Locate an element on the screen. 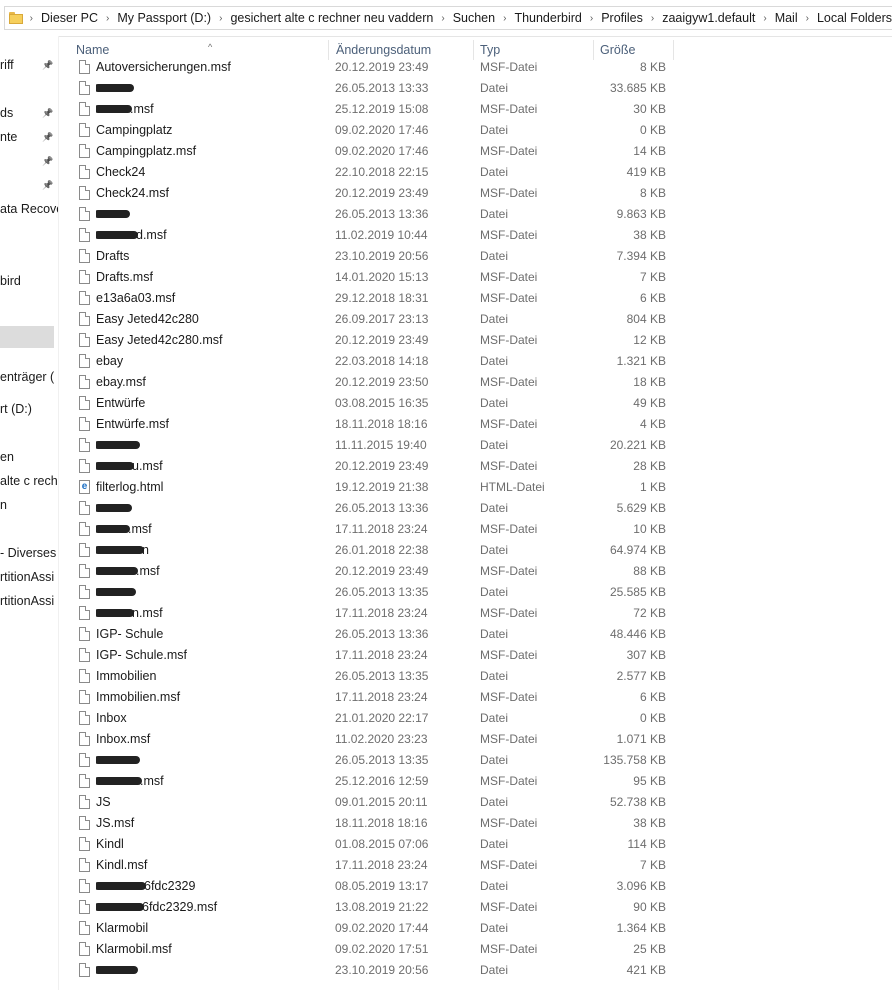 The width and height of the screenshot is (892, 990). file-name: Kindl is located at coordinates (211, 844).